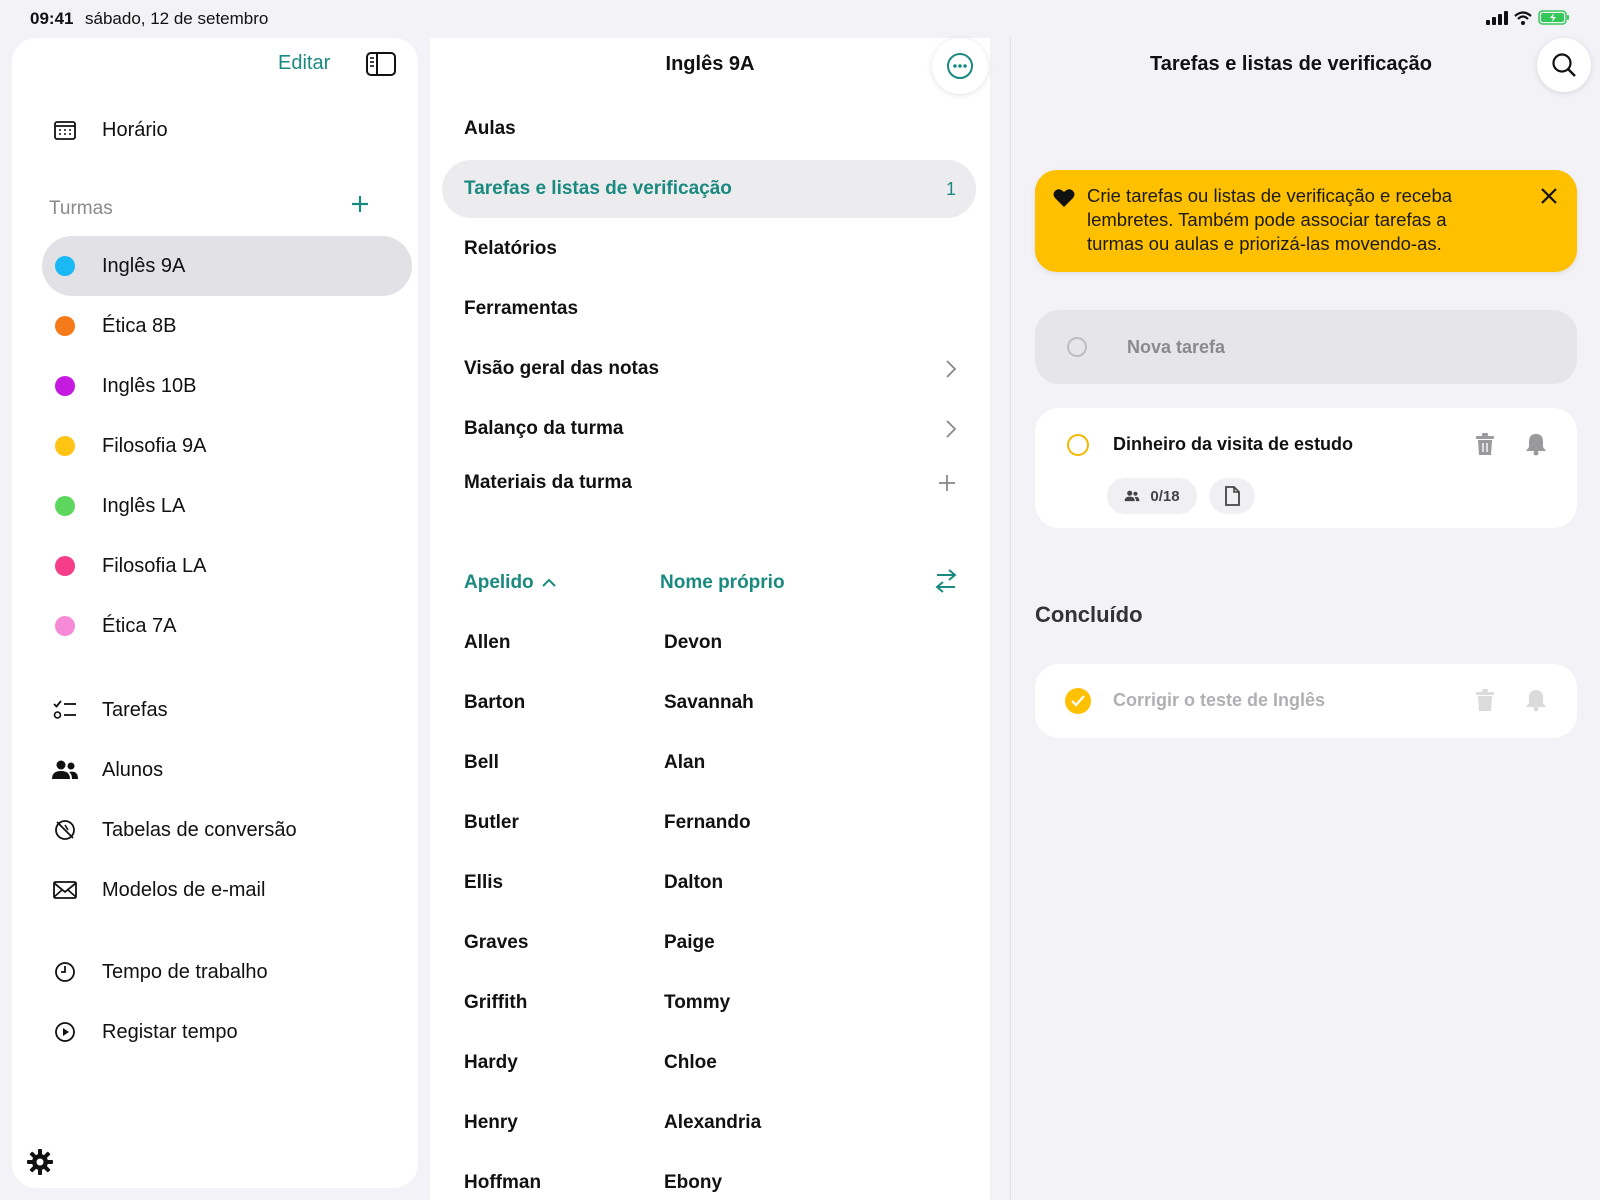  What do you see at coordinates (65, 710) in the screenshot?
I see `checklist-icon` at bounding box center [65, 710].